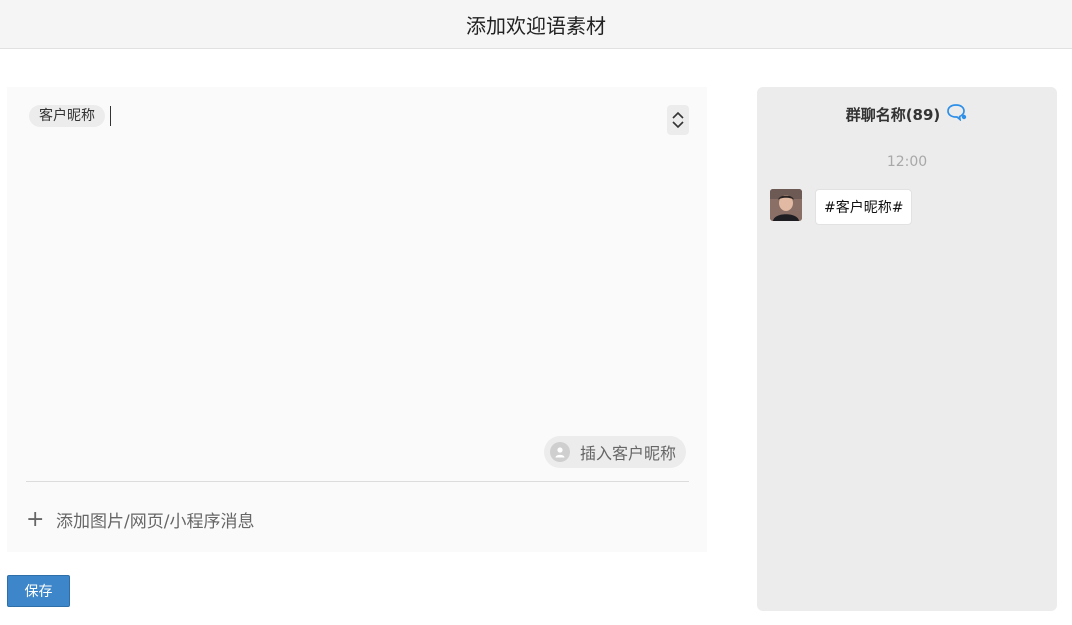  I want to click on resize-stepper, so click(678, 120).